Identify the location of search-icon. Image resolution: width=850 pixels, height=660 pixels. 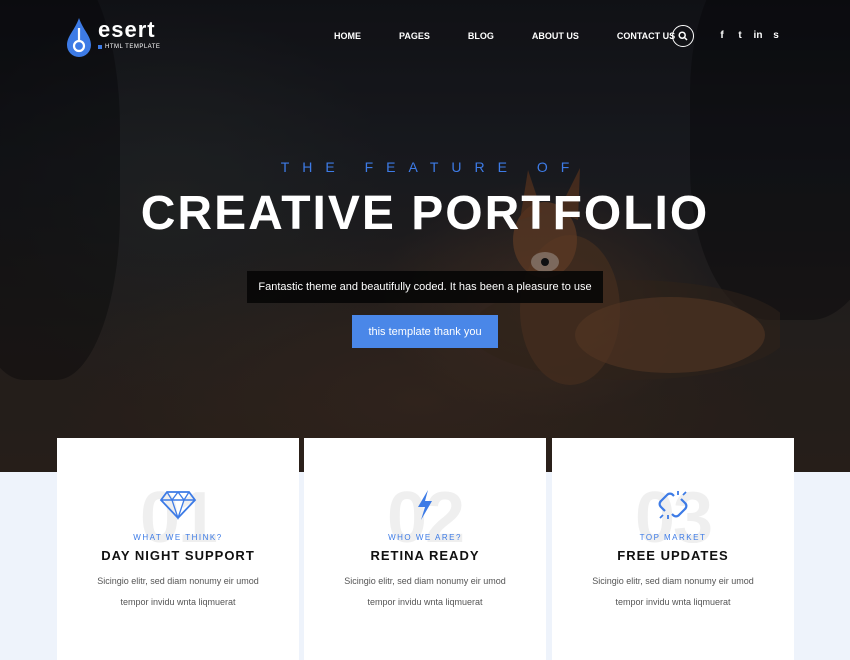
(683, 36).